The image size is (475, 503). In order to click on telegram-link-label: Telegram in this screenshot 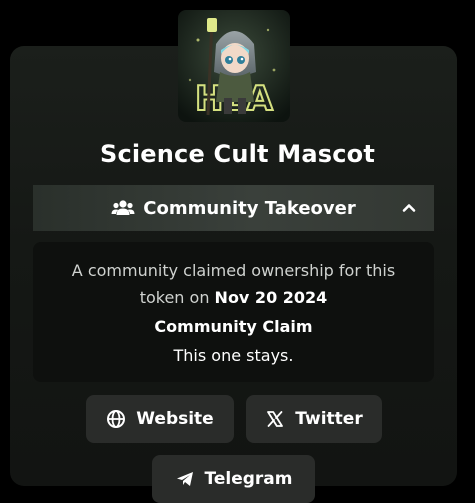, I will do `click(248, 479)`.